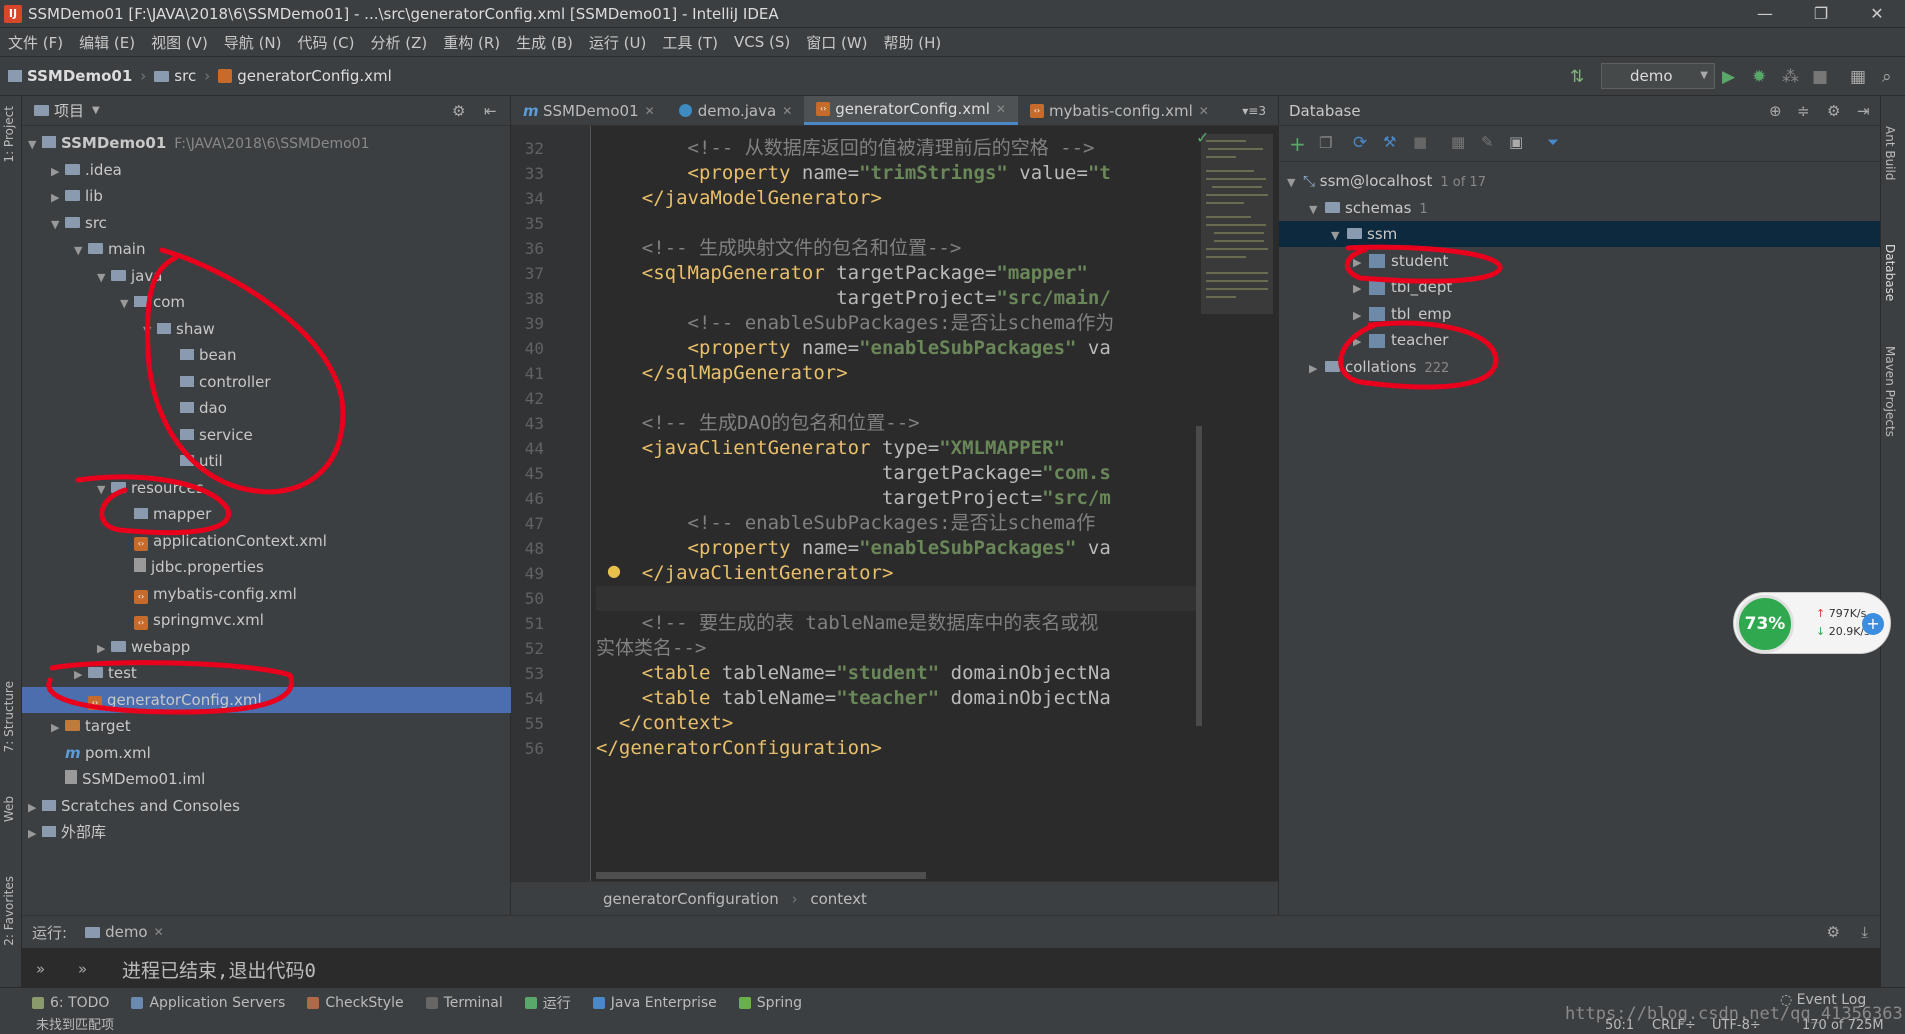  I want to click on tree-item: ▶ .idea, so click(266, 170).